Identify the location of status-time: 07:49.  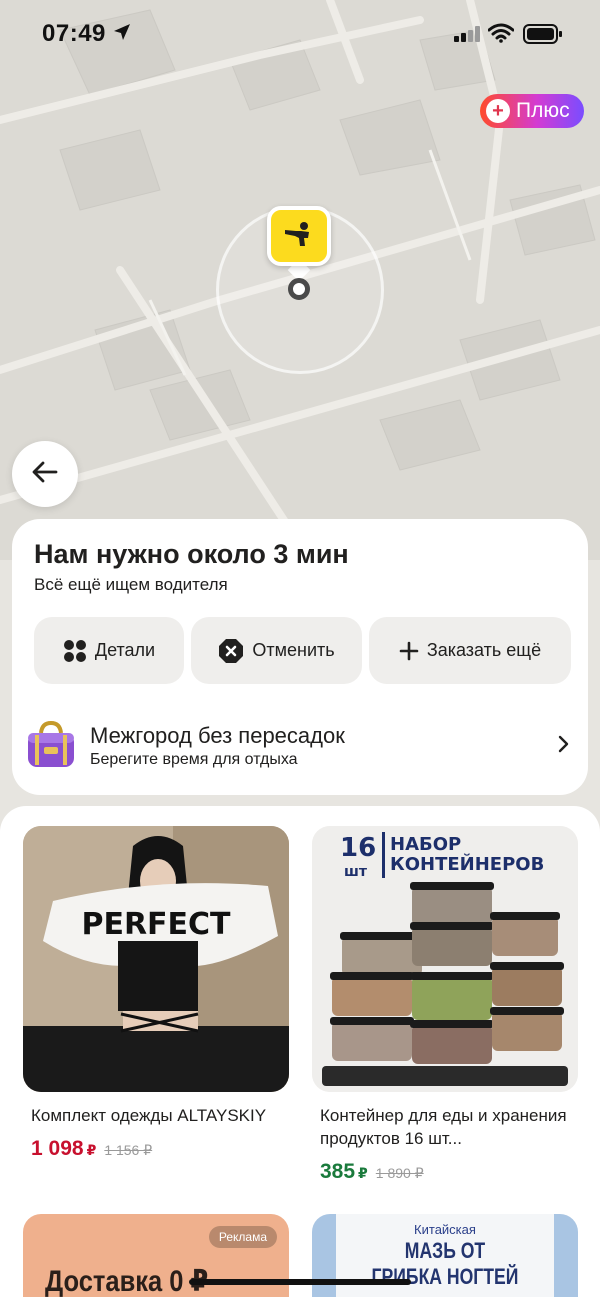
(74, 33).